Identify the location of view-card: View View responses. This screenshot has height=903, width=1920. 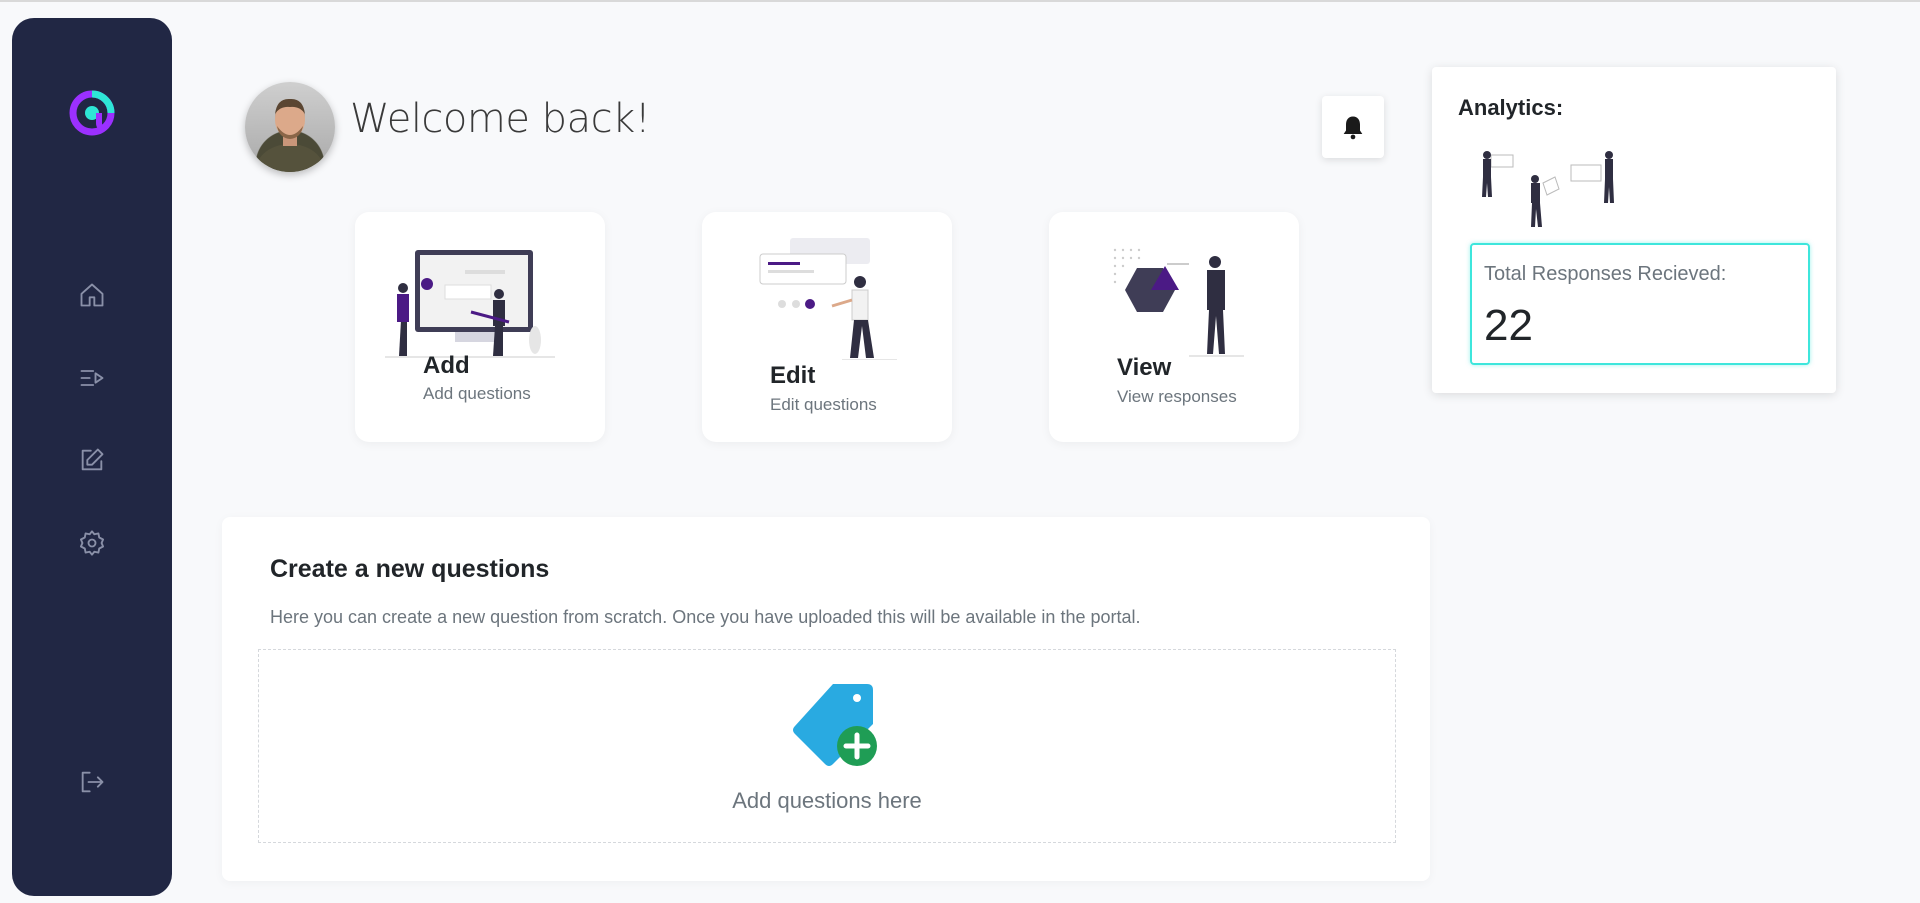
(1174, 327).